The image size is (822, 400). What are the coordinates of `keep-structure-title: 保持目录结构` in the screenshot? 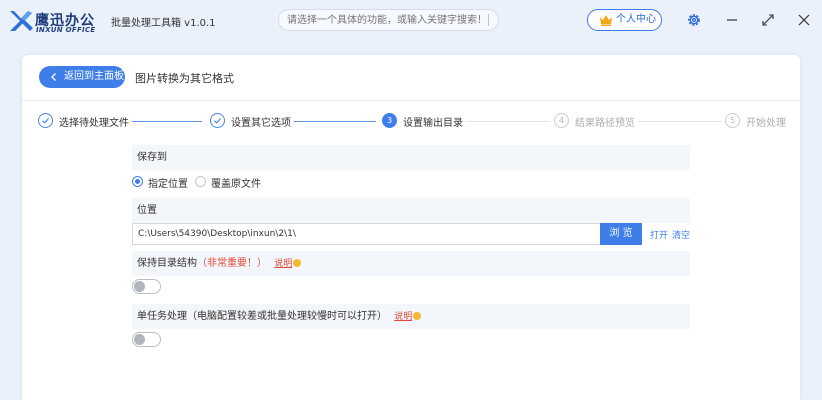 It's located at (167, 263).